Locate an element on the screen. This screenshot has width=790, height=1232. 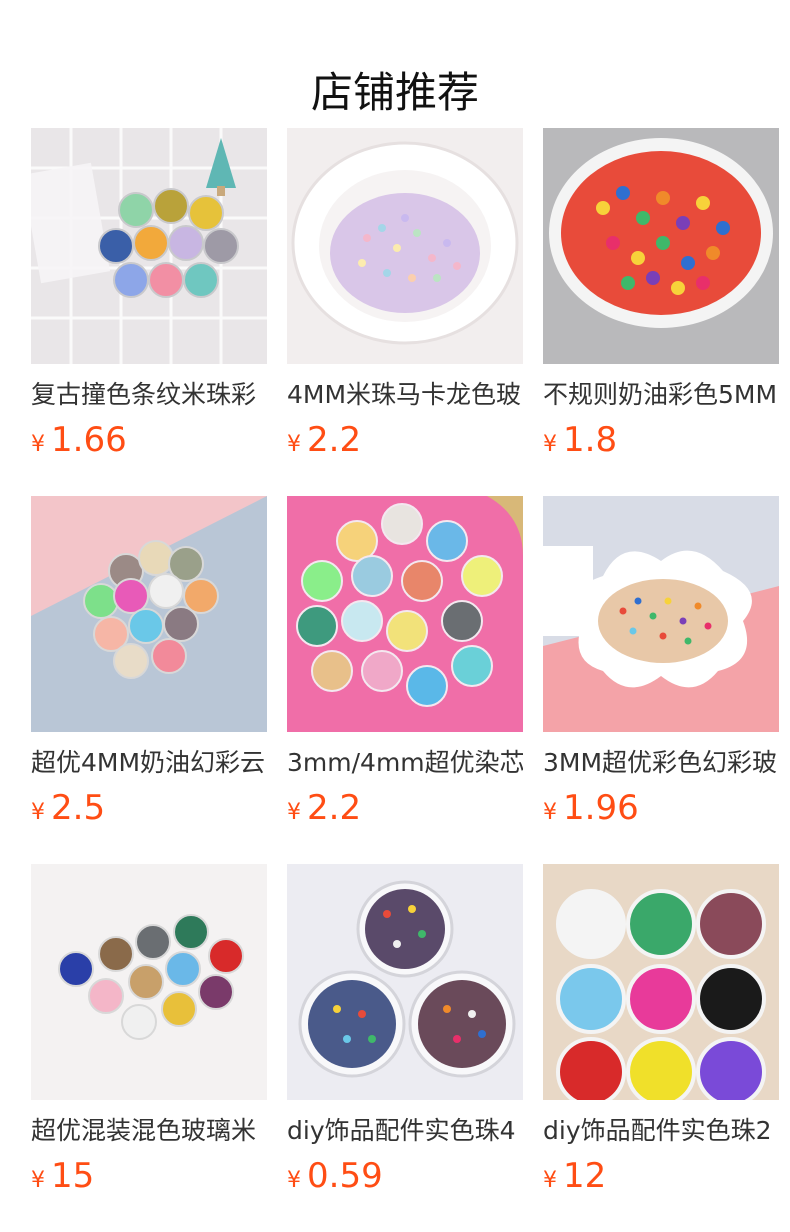
product-price: ¥1.96 is located at coordinates (661, 811).